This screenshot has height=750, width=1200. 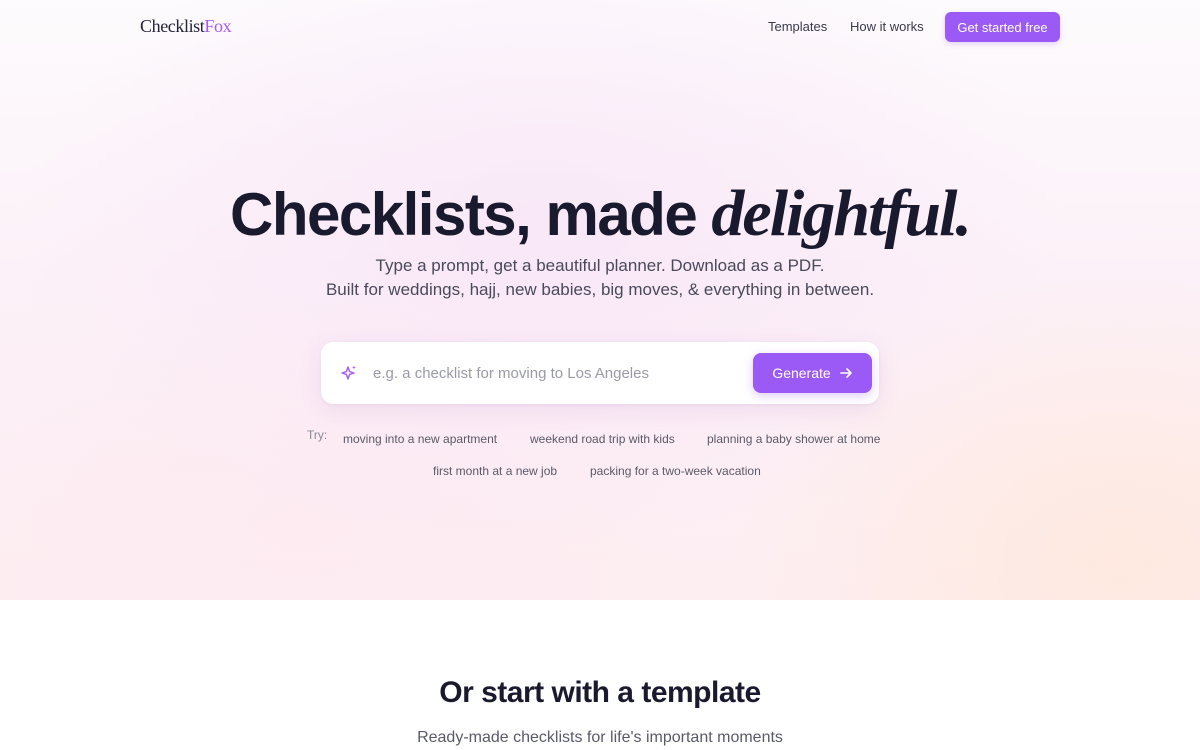 I want to click on prompt-search-box: Generate, so click(x=600, y=373).